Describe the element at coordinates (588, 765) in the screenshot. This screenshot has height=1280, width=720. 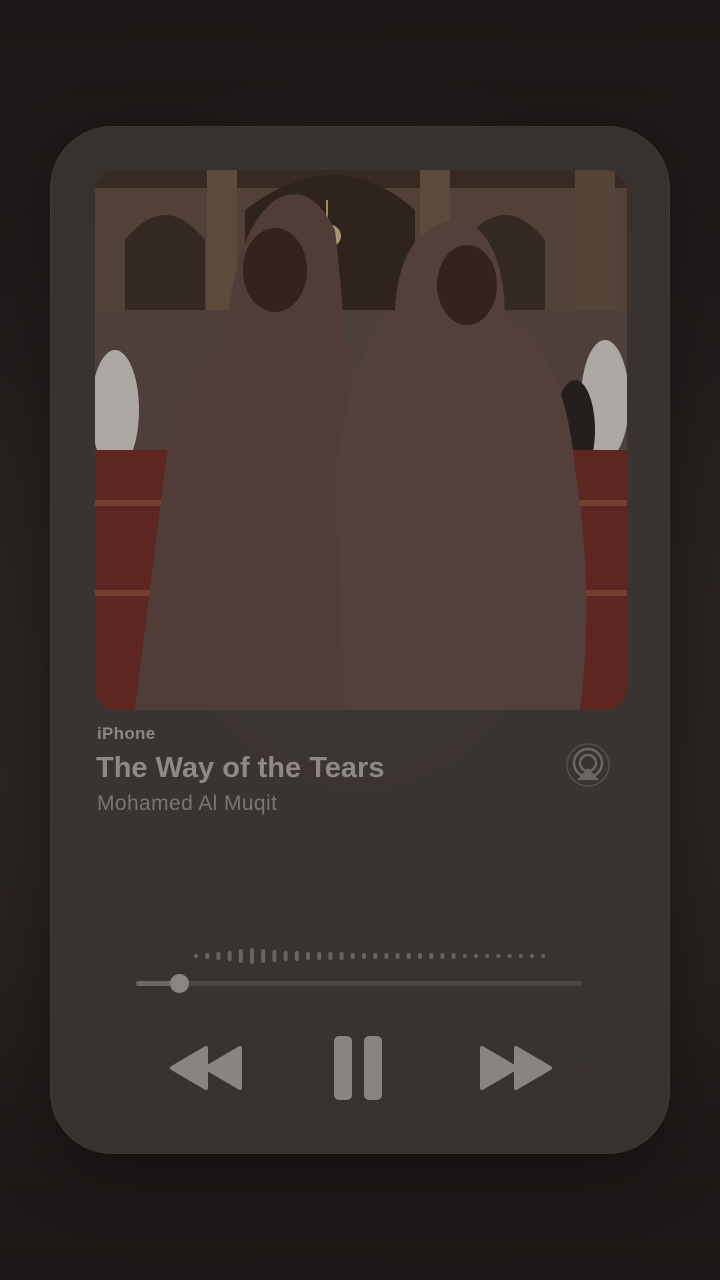
I see `airplay-icon` at that location.